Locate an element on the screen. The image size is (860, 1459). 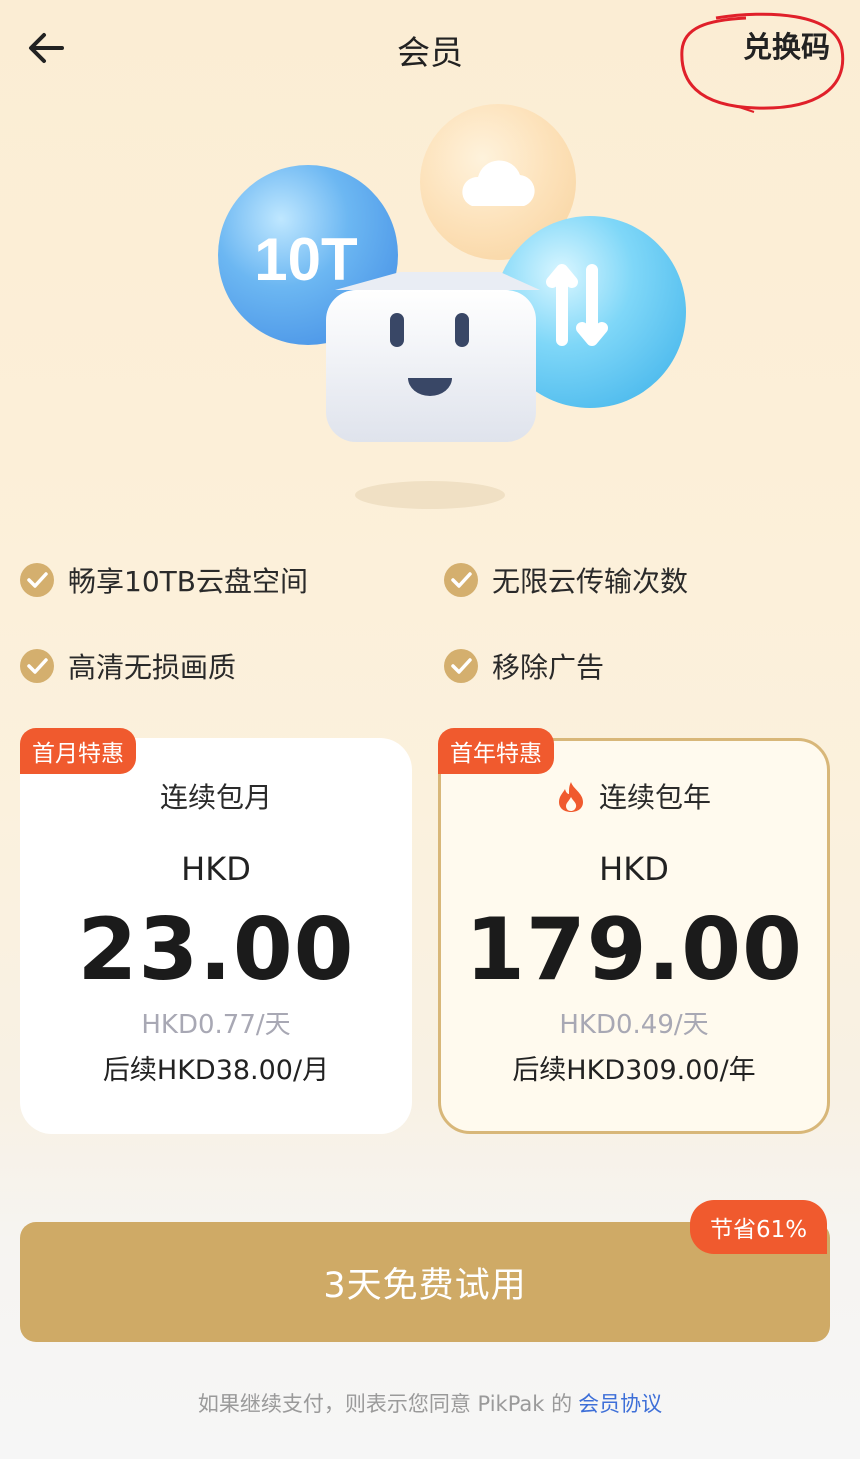
plan-renewal-price: 后续HKD38.00/月 is located at coordinates (216, 1070).